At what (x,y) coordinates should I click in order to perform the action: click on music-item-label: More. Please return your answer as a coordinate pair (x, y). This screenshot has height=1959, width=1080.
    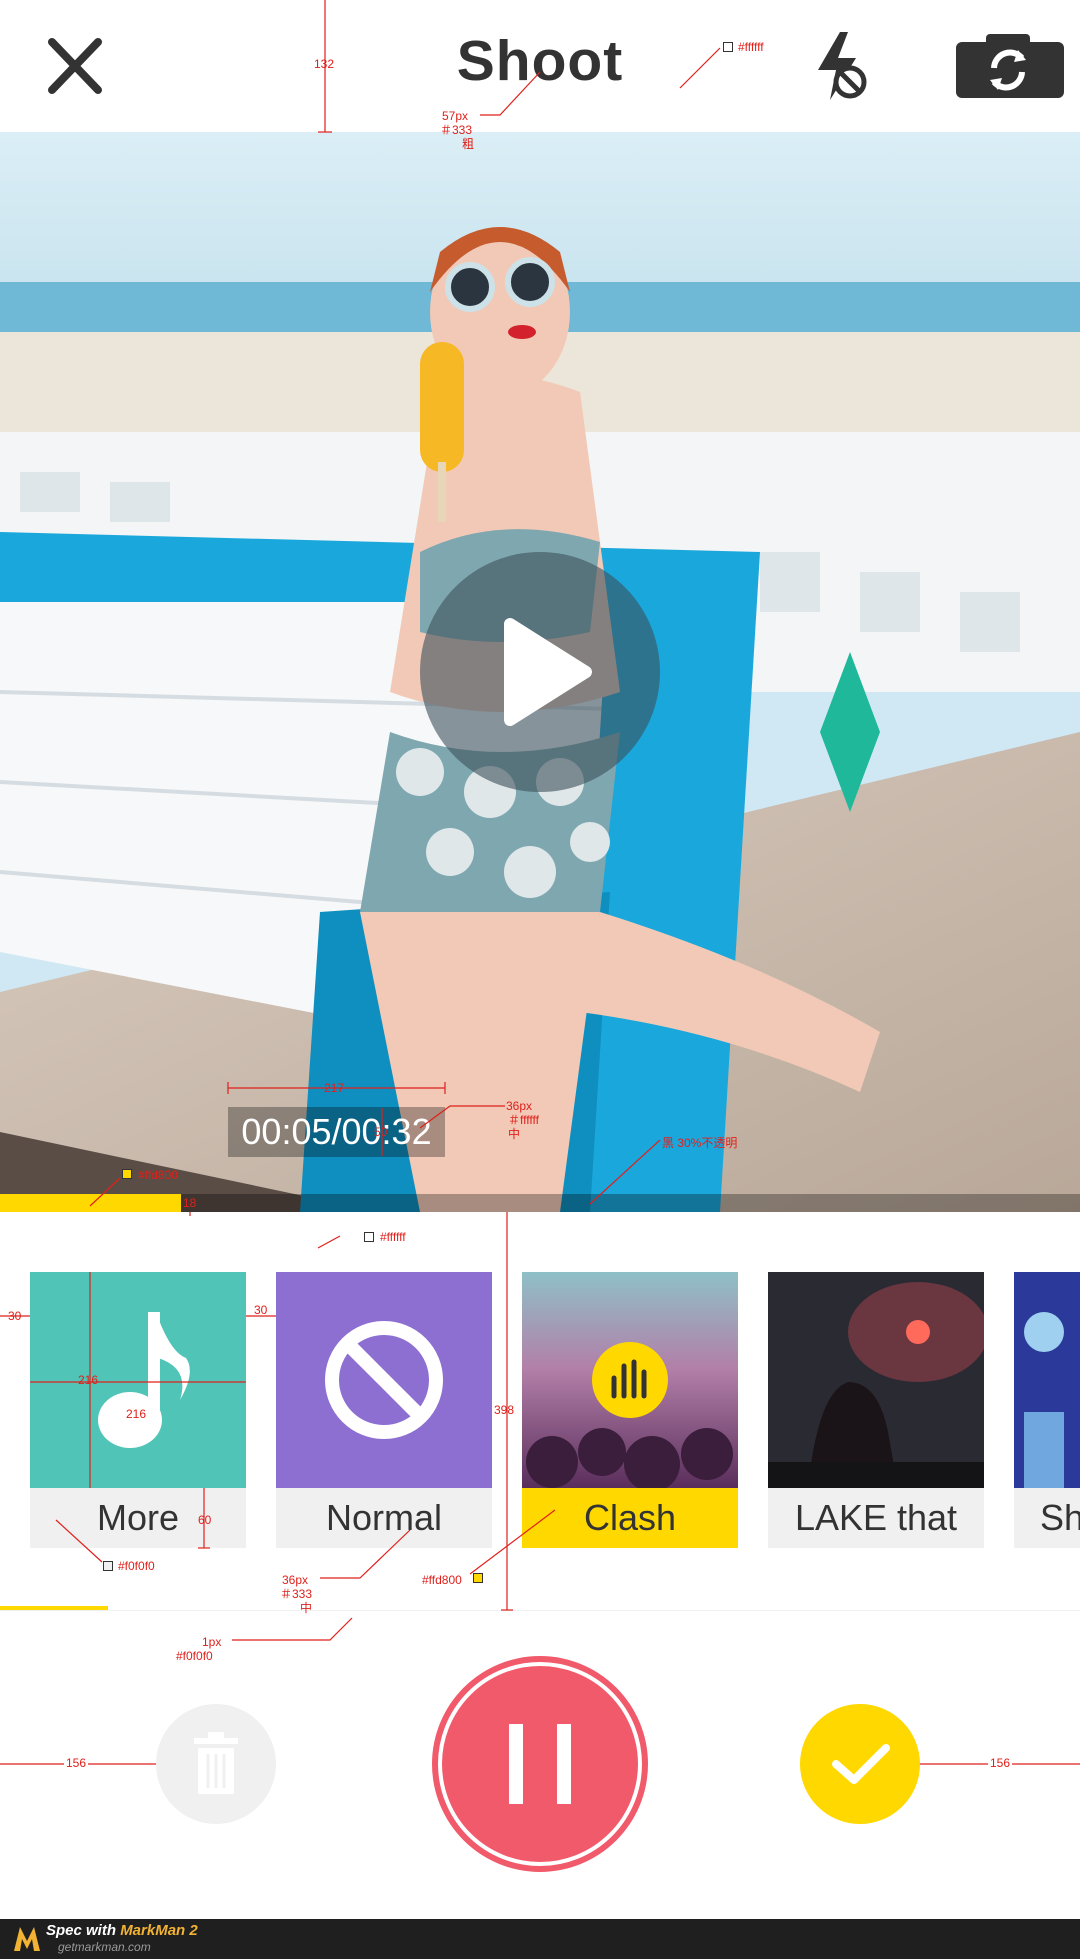
    Looking at the image, I should click on (138, 1518).